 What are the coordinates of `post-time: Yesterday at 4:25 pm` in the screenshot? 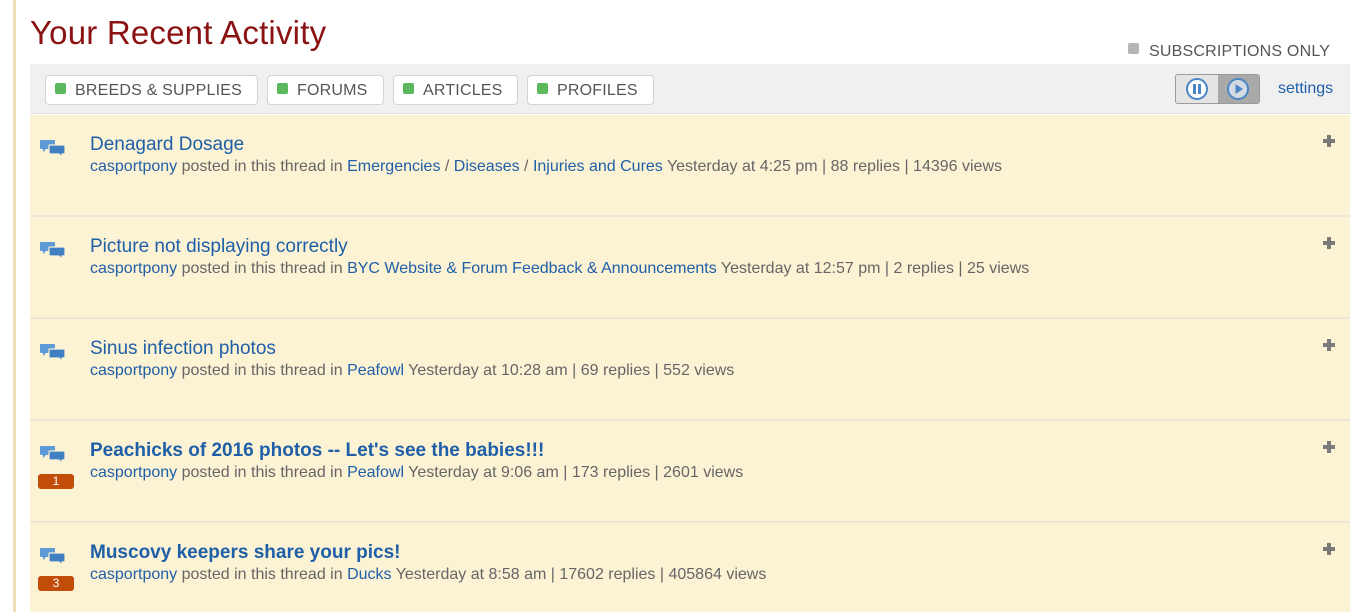 It's located at (742, 166).